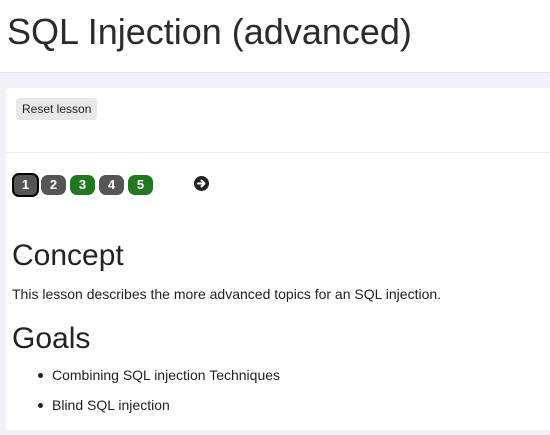 This screenshot has width=550, height=435. What do you see at coordinates (68, 255) in the screenshot?
I see `concept-heading: Concept` at bounding box center [68, 255].